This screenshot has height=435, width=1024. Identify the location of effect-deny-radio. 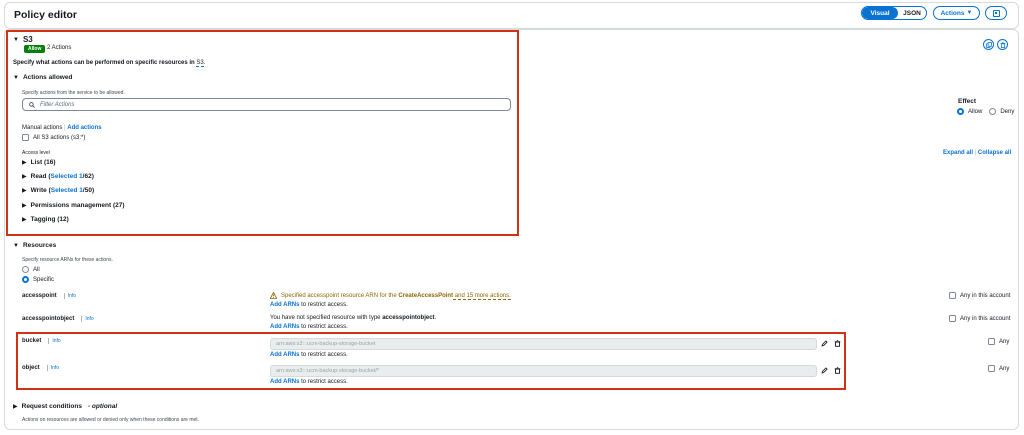
(993, 111).